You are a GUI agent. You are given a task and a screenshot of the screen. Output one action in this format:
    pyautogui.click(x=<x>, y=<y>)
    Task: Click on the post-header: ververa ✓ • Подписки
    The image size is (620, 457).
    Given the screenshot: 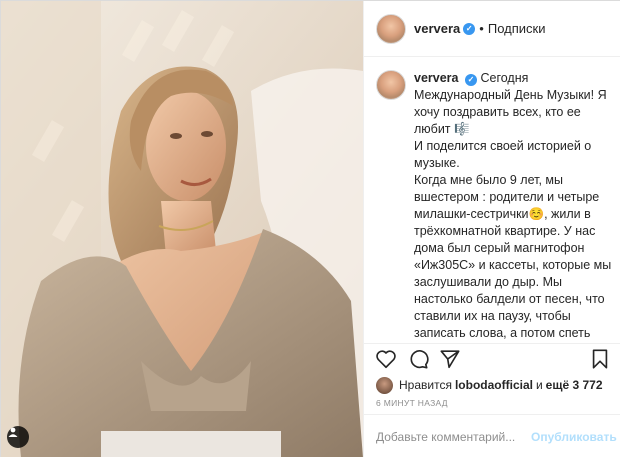 What is the action you would take?
    pyautogui.click(x=492, y=29)
    